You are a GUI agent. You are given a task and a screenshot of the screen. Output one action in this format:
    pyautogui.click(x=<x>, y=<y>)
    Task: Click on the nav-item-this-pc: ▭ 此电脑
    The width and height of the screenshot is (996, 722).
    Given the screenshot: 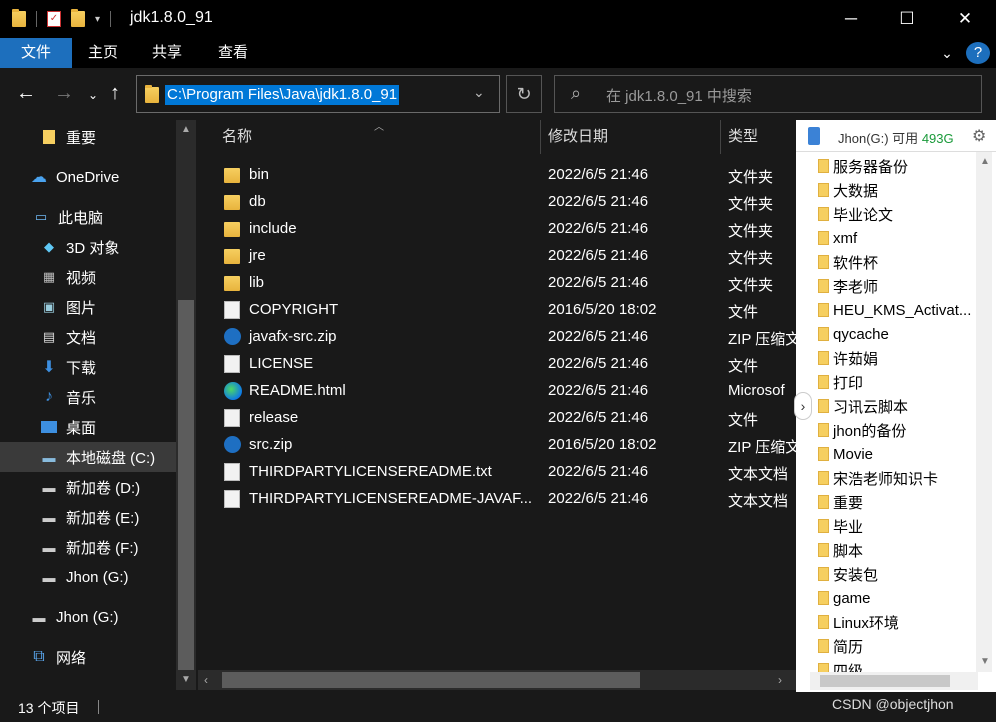 What is the action you would take?
    pyautogui.click(x=88, y=217)
    